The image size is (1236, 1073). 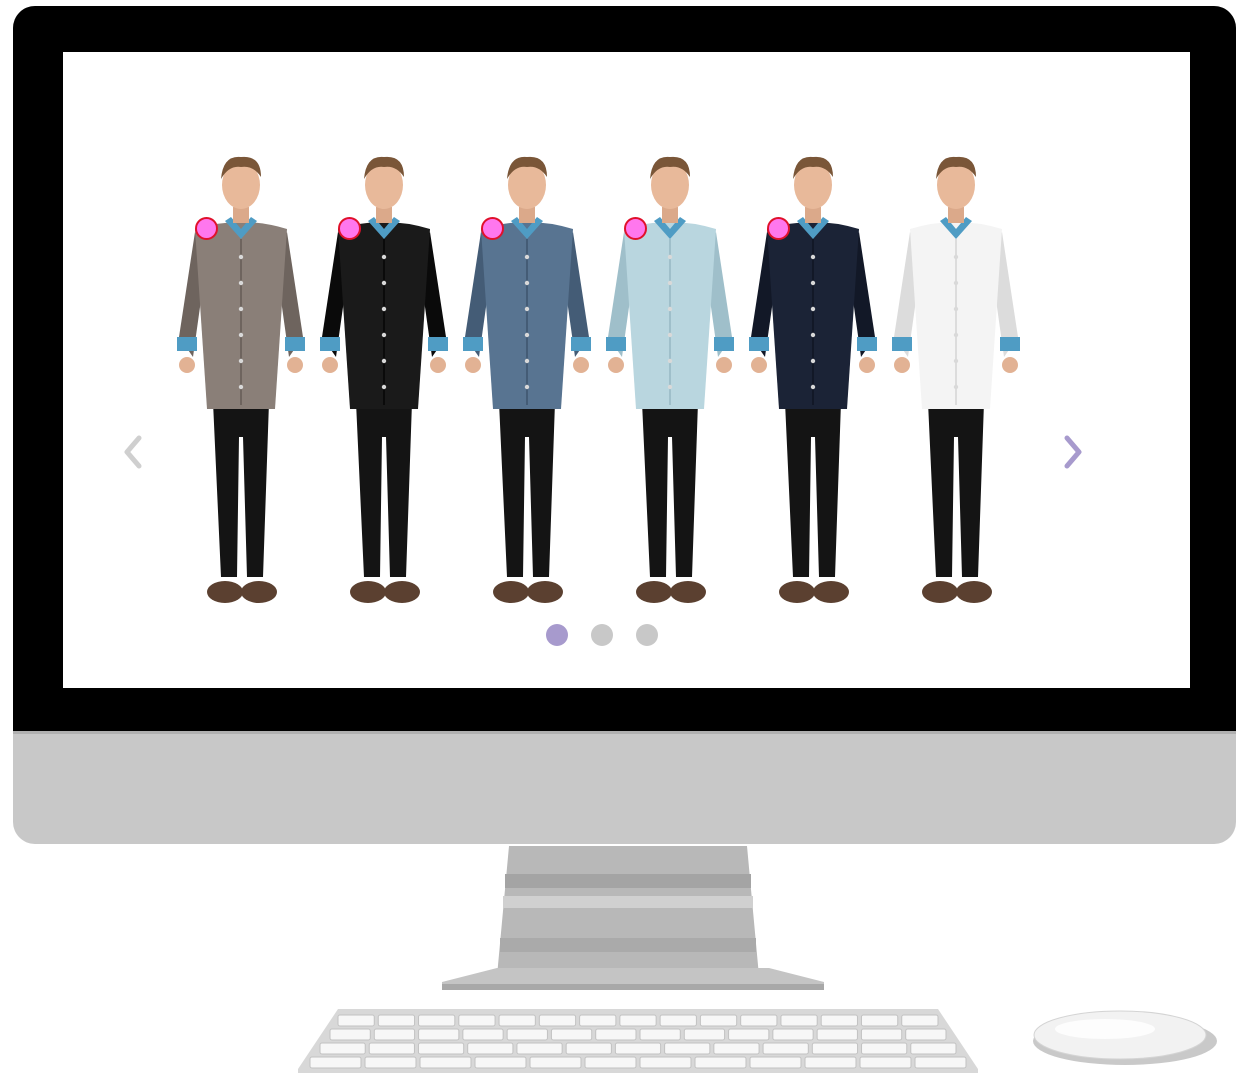 I want to click on next-slide-button, so click(x=1073, y=452).